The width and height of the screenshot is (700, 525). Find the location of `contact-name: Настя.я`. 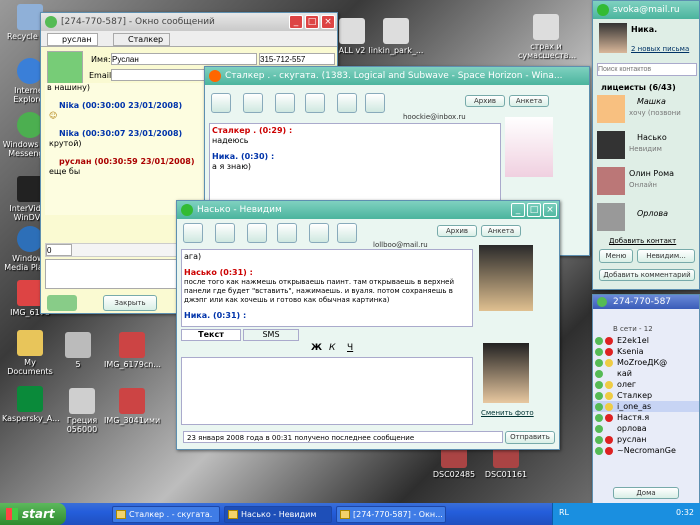

contact-name: Настя.я is located at coordinates (633, 417).